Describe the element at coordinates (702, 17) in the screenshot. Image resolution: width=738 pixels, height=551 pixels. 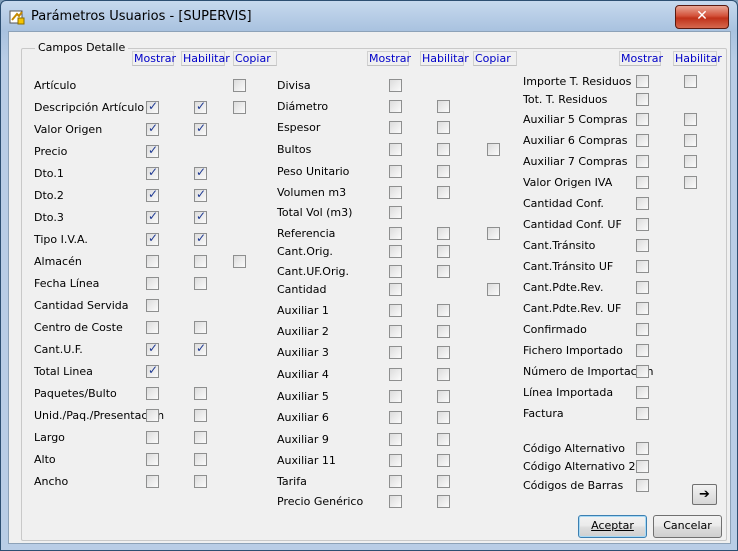
I see `close-button: ✕` at that location.